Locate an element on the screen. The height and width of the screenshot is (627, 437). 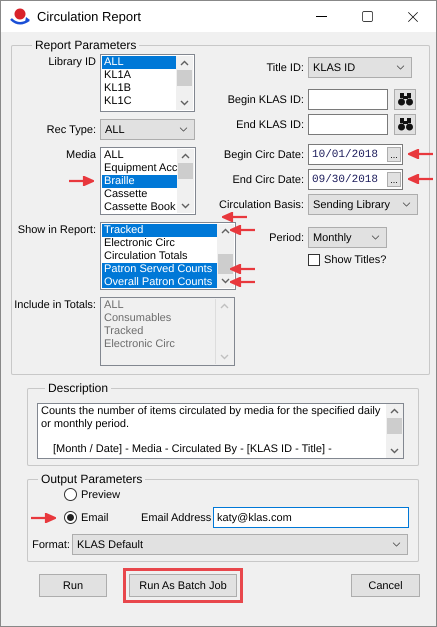
app-icon is located at coordinates (20, 16).